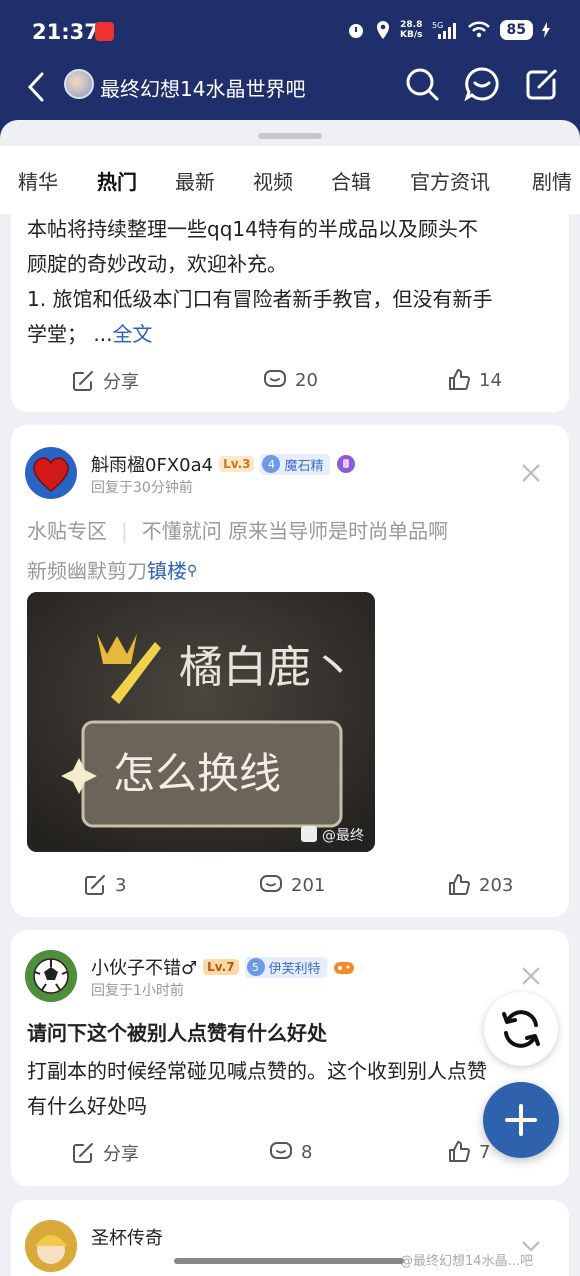  I want to click on member-badge: 5 伊芙利特, so click(285, 967).